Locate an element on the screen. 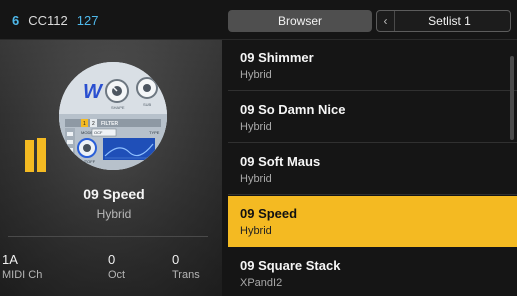 The height and width of the screenshot is (296, 517). patch-stats: 1A MIDI Ch 0 Oct 0 Trans is located at coordinates (111, 272).